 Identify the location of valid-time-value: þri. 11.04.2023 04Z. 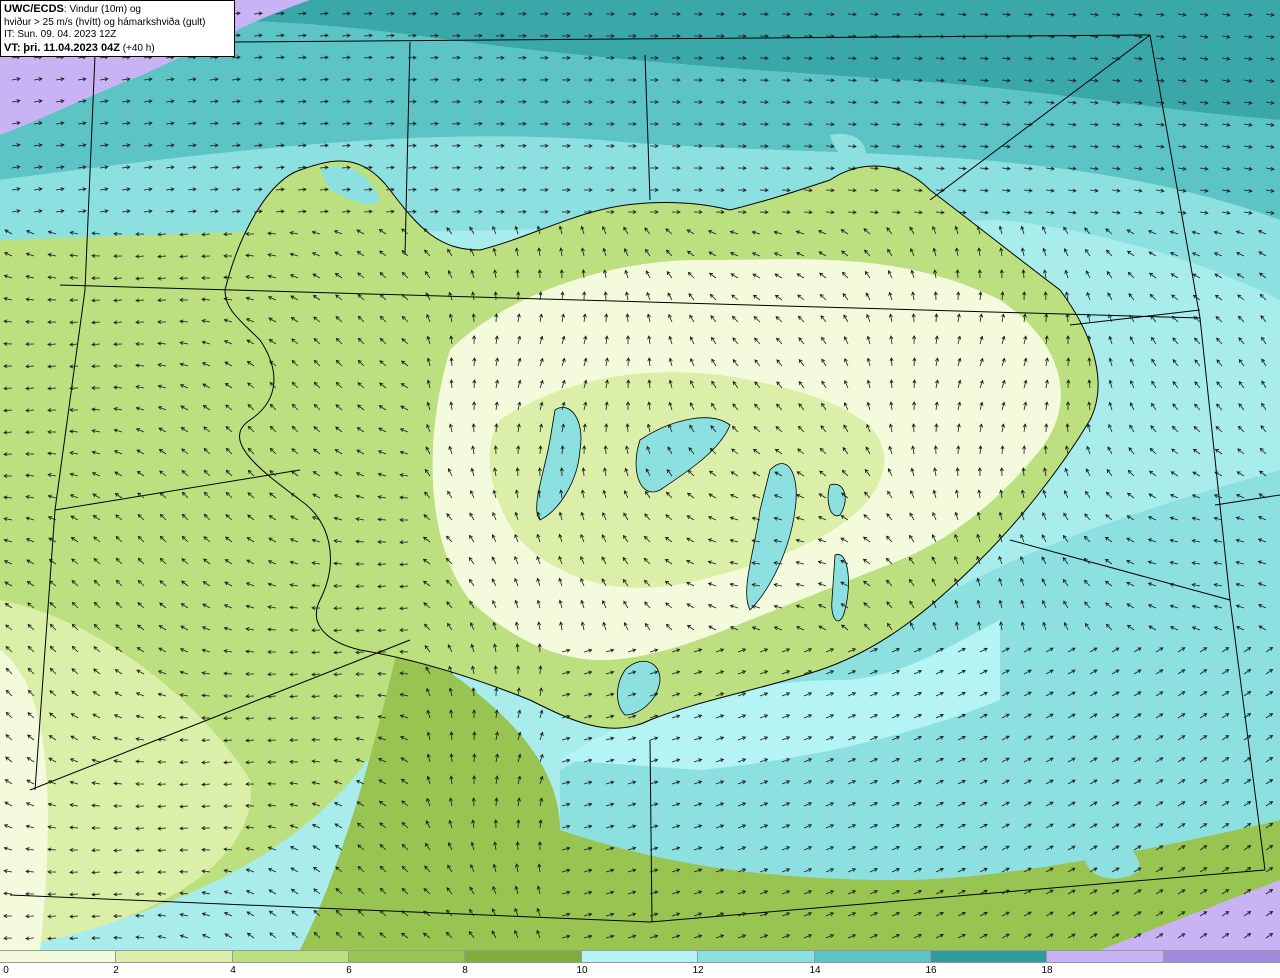
(71, 47).